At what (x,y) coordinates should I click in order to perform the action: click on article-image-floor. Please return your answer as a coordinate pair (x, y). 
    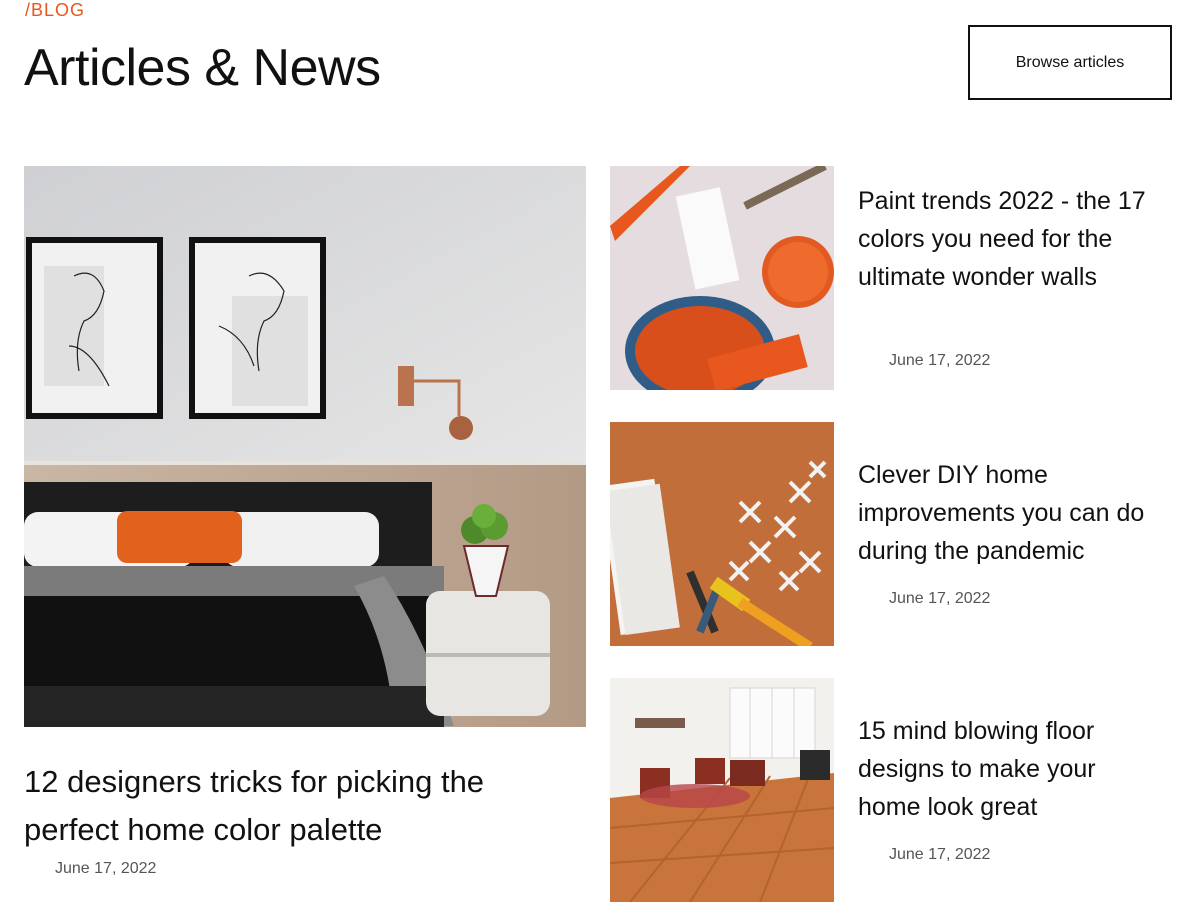
    Looking at the image, I should click on (722, 790).